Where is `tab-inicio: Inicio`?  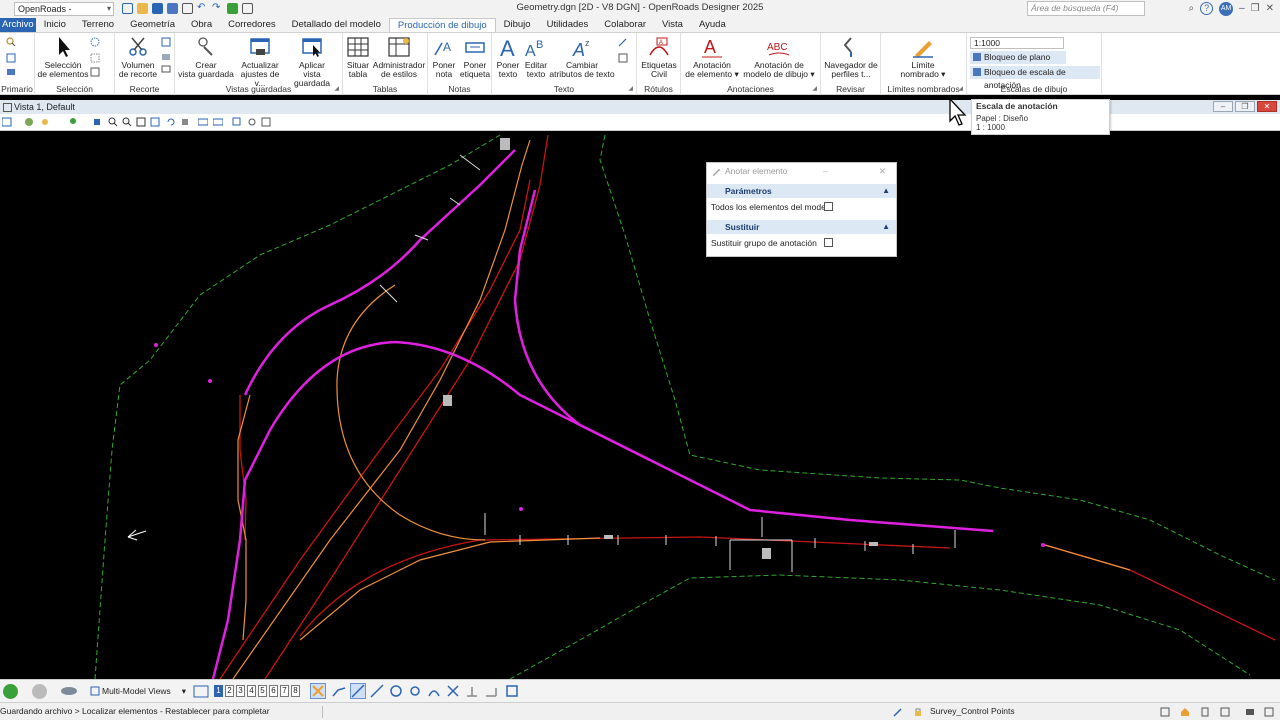
tab-inicio: Inicio is located at coordinates (55, 25).